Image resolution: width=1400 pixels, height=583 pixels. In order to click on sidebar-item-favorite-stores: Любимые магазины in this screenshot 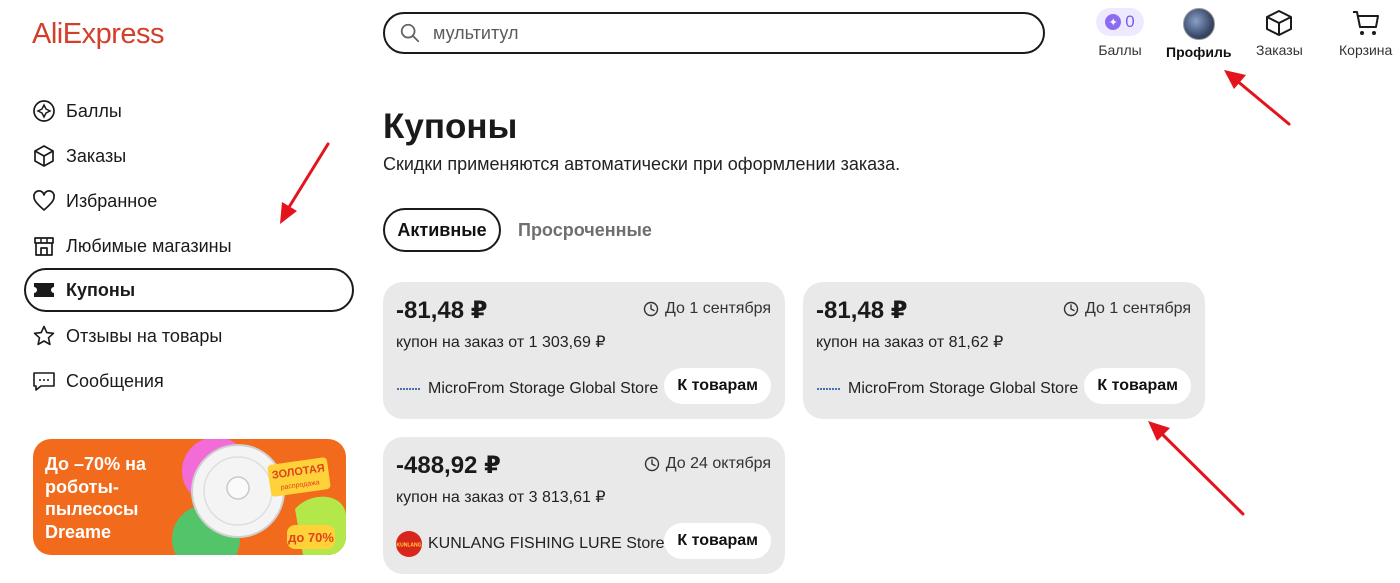, I will do `click(189, 246)`.